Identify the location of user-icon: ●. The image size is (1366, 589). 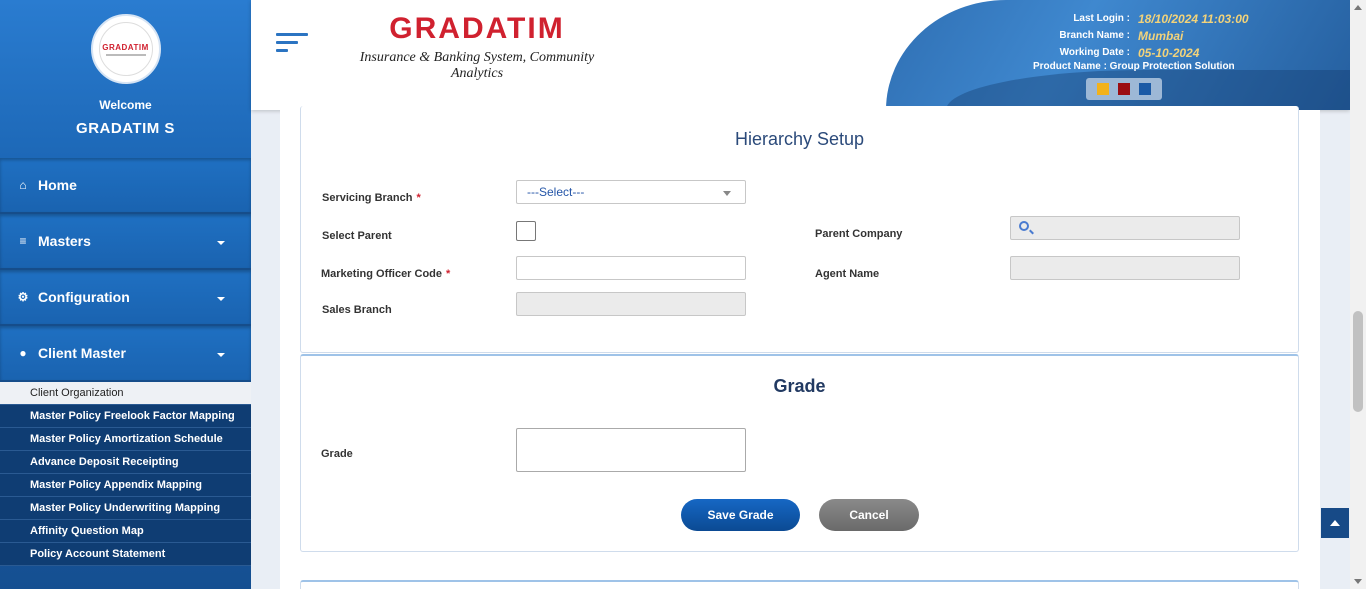
(23, 353).